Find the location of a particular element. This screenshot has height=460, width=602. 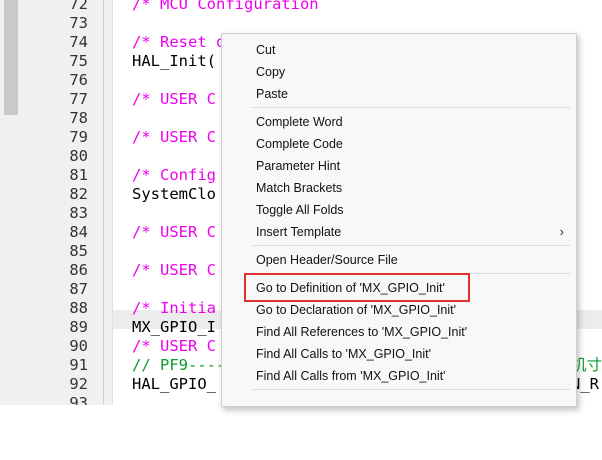

menu-item-label: Open Header/Source File is located at coordinates (327, 260).